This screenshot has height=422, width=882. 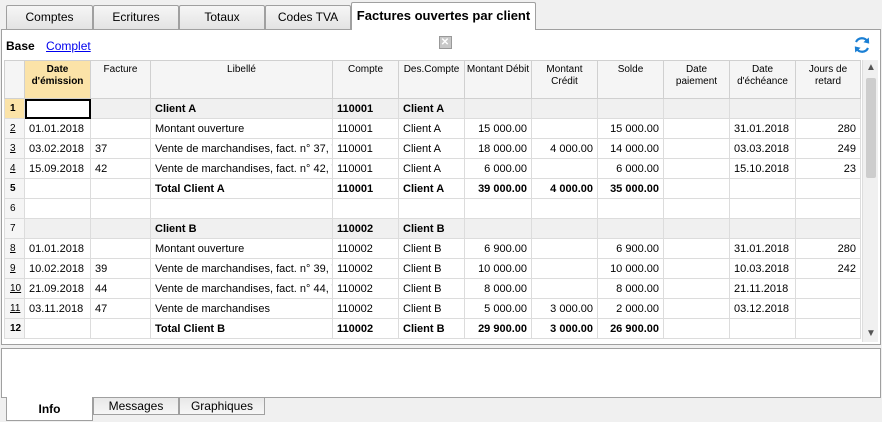 I want to click on table-row: 1 Client A 110001 Client A, so click(x=432, y=108).